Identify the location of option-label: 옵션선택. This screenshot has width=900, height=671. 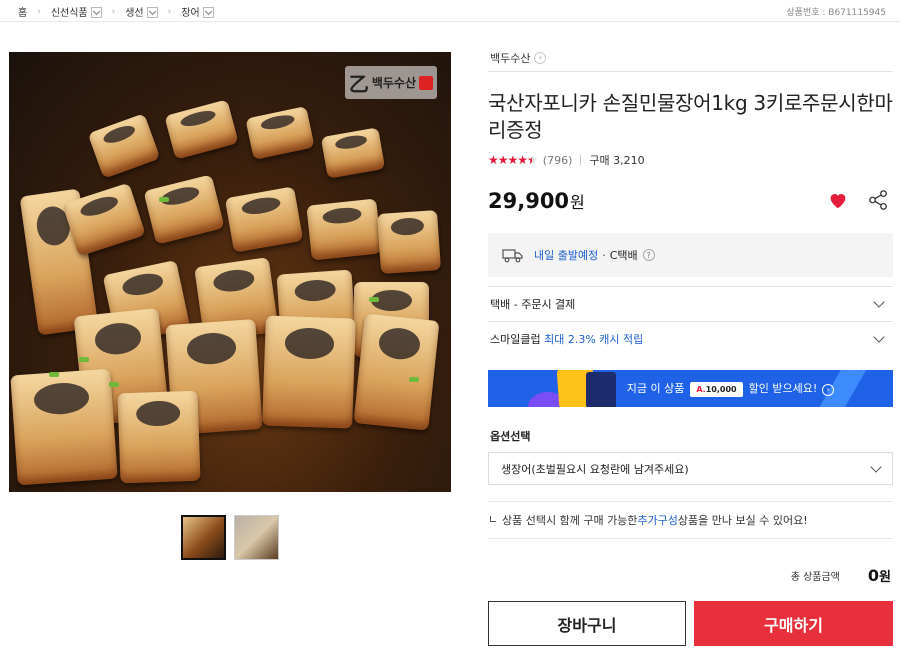
(510, 436).